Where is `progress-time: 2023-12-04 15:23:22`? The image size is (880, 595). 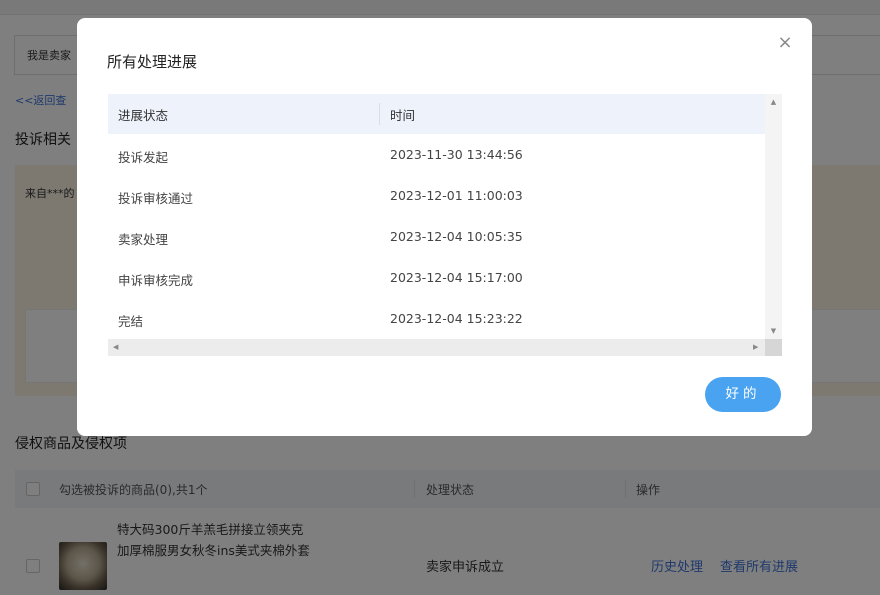
progress-time: 2023-12-04 15:23:22 is located at coordinates (456, 318).